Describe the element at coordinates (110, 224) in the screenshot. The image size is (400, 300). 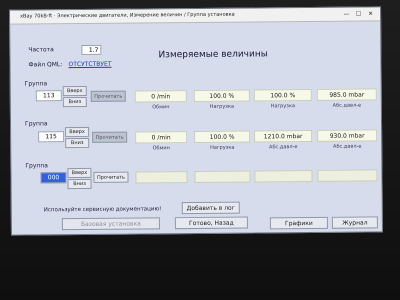
I see `basic-settings-button: Базовая установка` at that location.